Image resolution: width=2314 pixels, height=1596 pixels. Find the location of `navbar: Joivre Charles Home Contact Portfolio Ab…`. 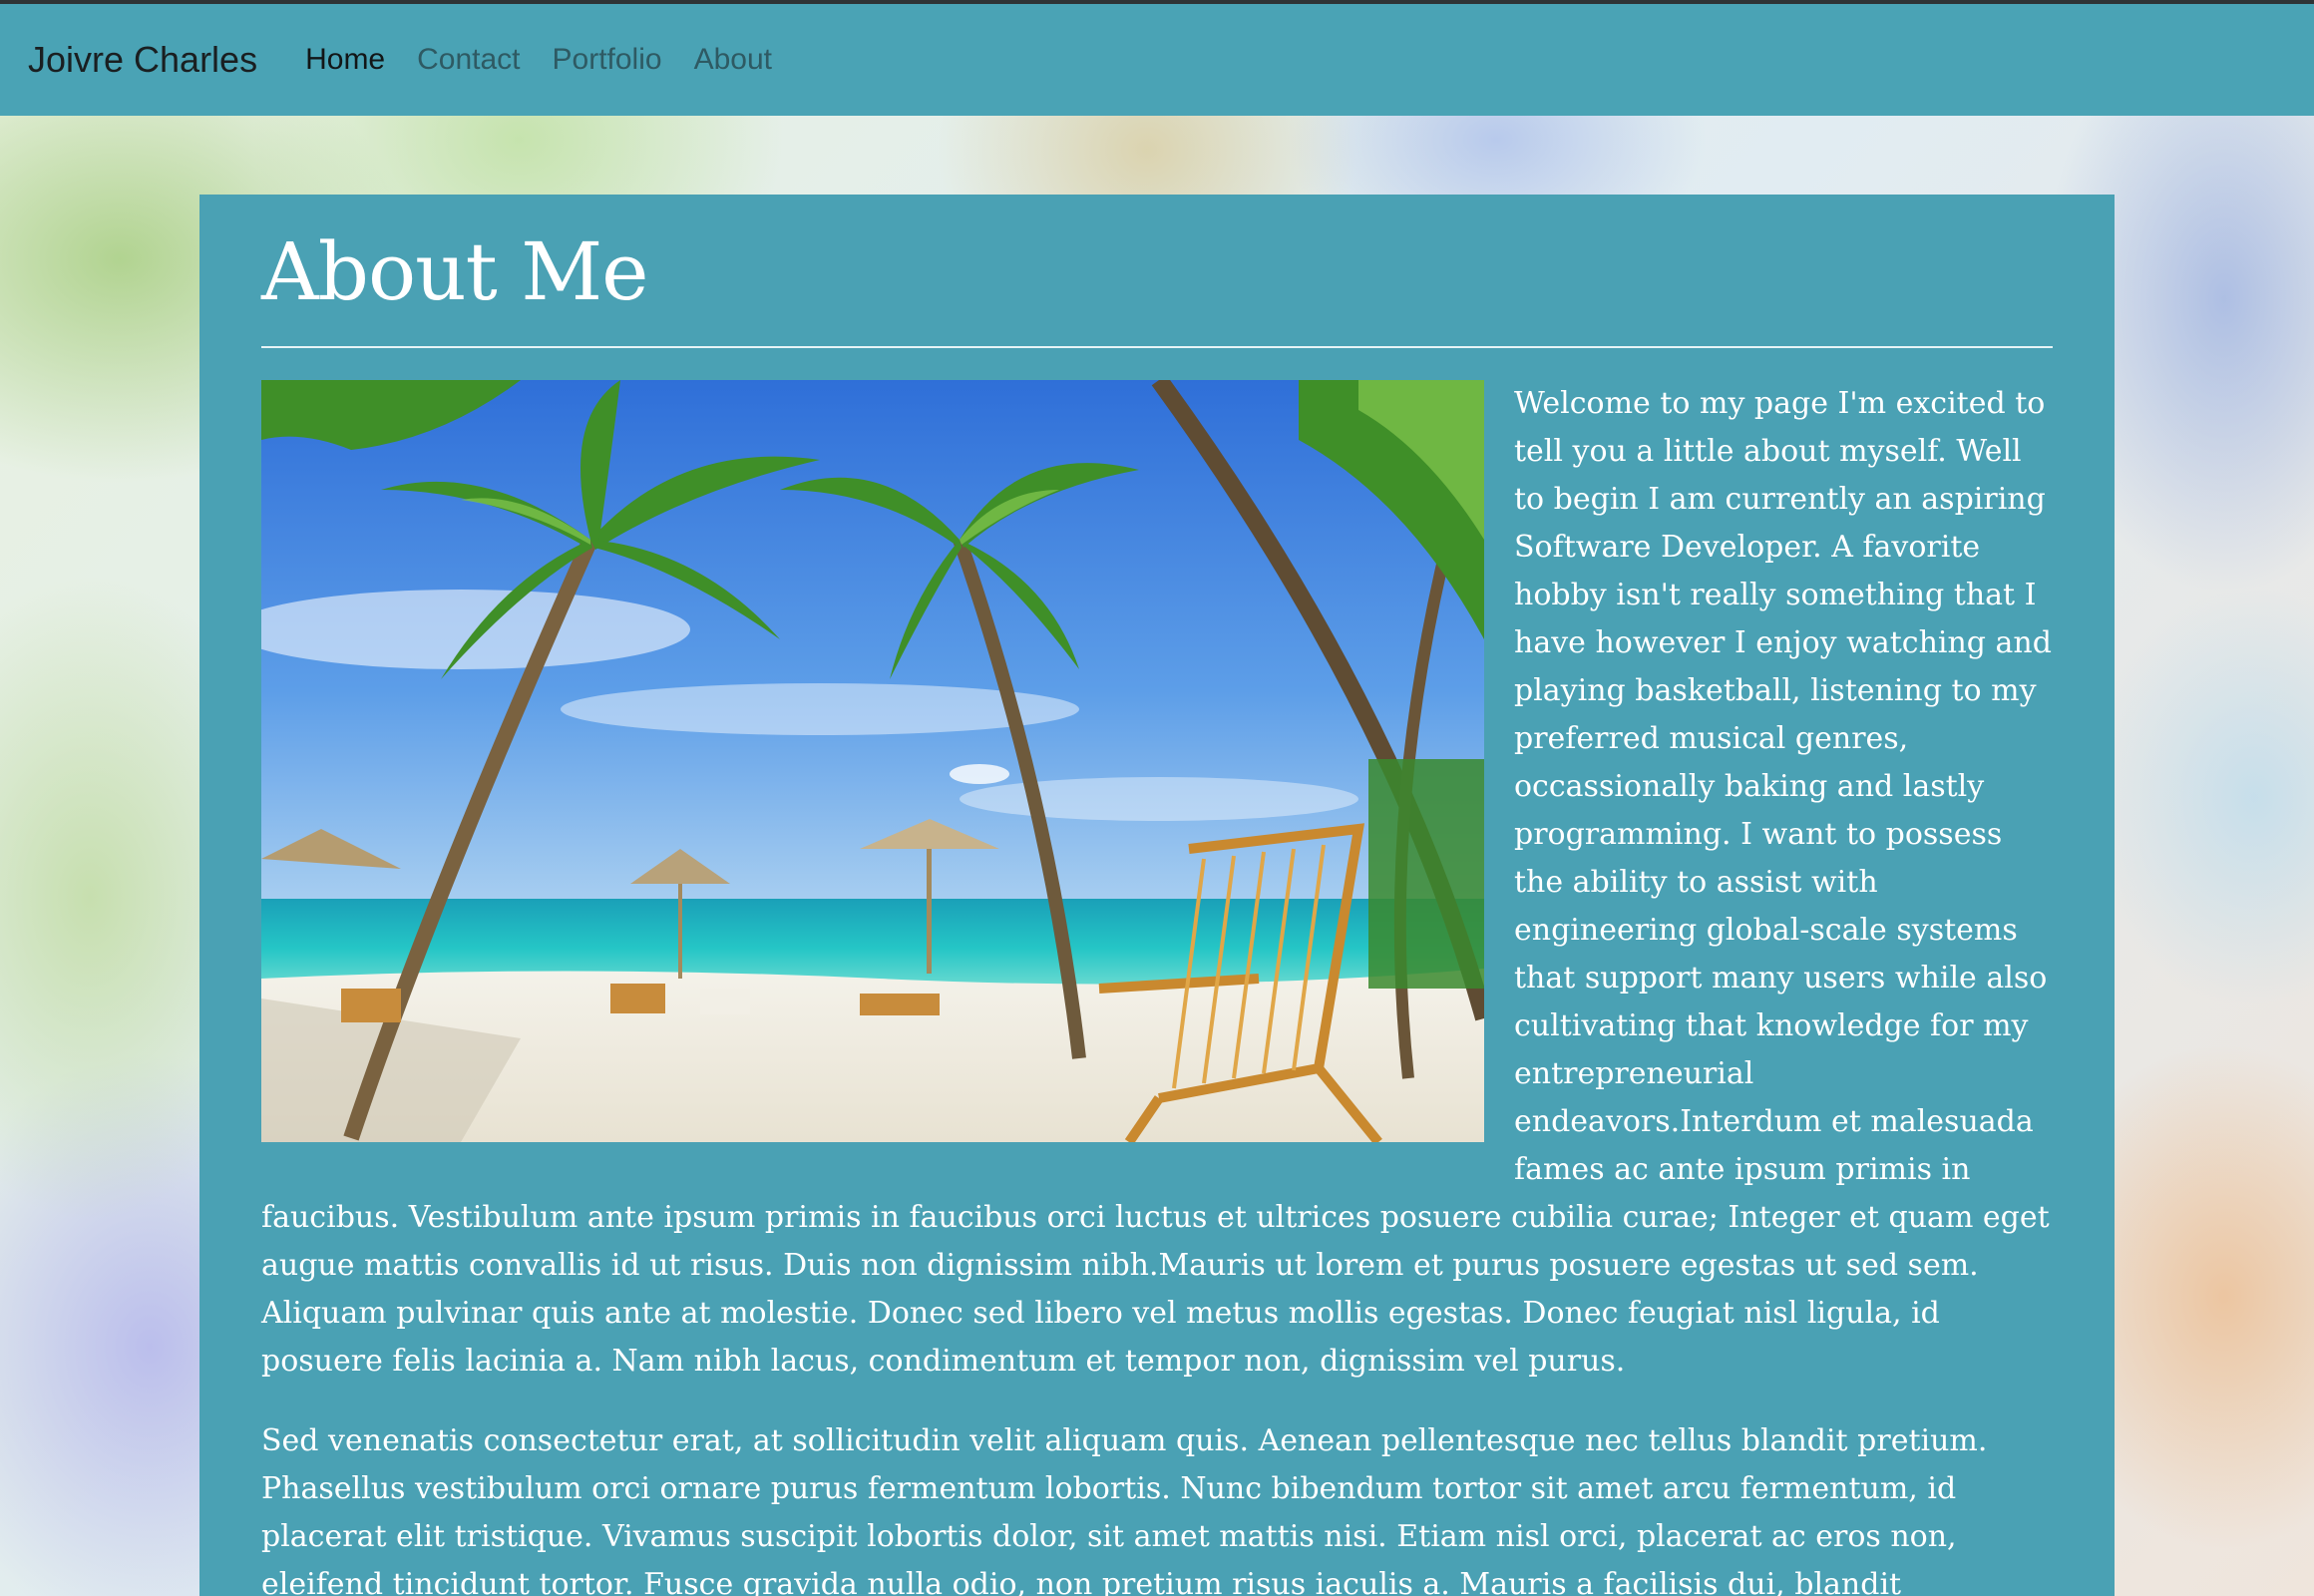

navbar: Joivre Charles Home Contact Portfolio Ab… is located at coordinates (1157, 60).